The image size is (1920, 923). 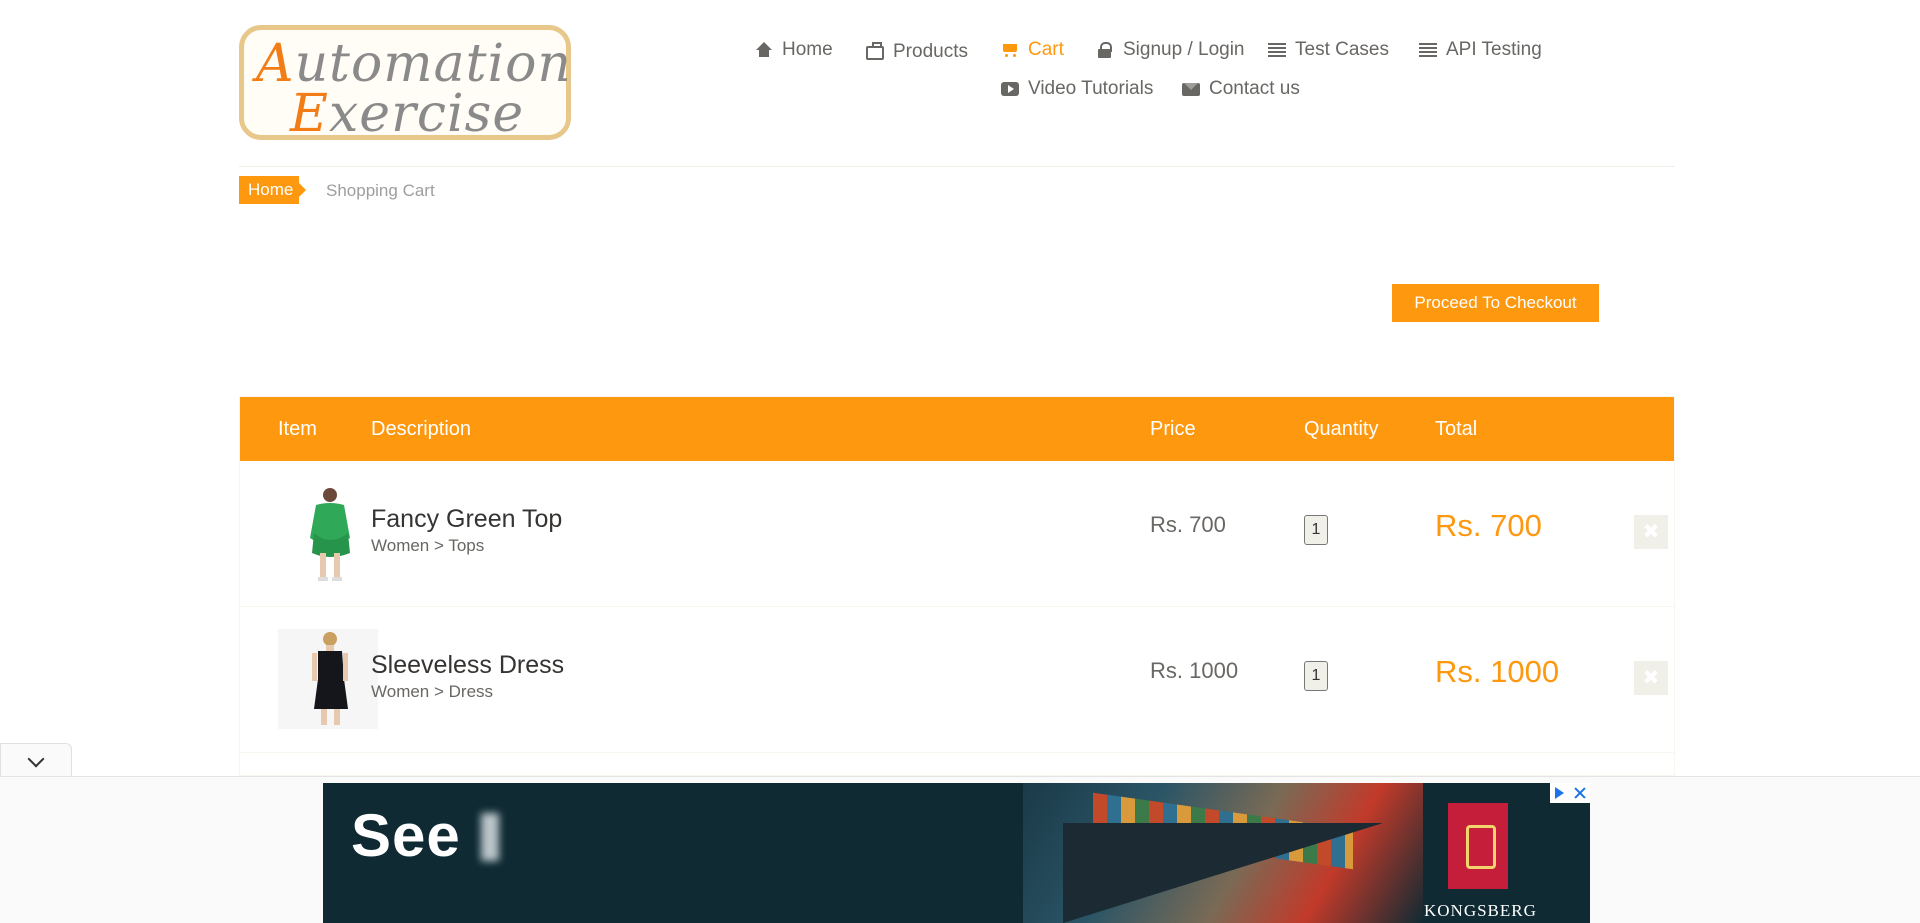 What do you see at coordinates (1341, 429) in the screenshot?
I see `header-quantity: Quantity` at bounding box center [1341, 429].